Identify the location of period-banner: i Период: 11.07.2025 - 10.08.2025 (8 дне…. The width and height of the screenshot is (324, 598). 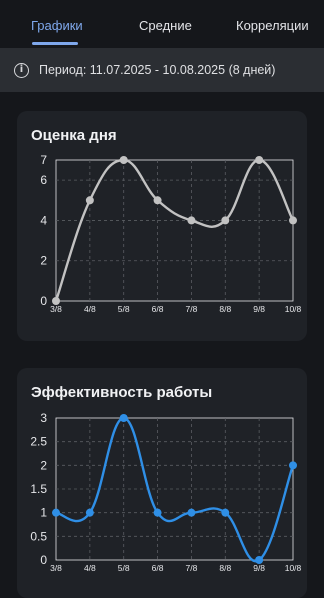
(162, 70).